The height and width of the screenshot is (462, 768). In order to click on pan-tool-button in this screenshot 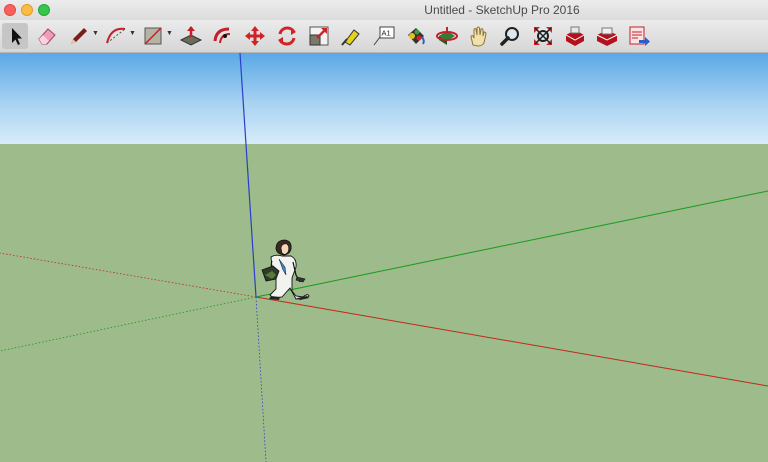, I will do `click(479, 36)`.